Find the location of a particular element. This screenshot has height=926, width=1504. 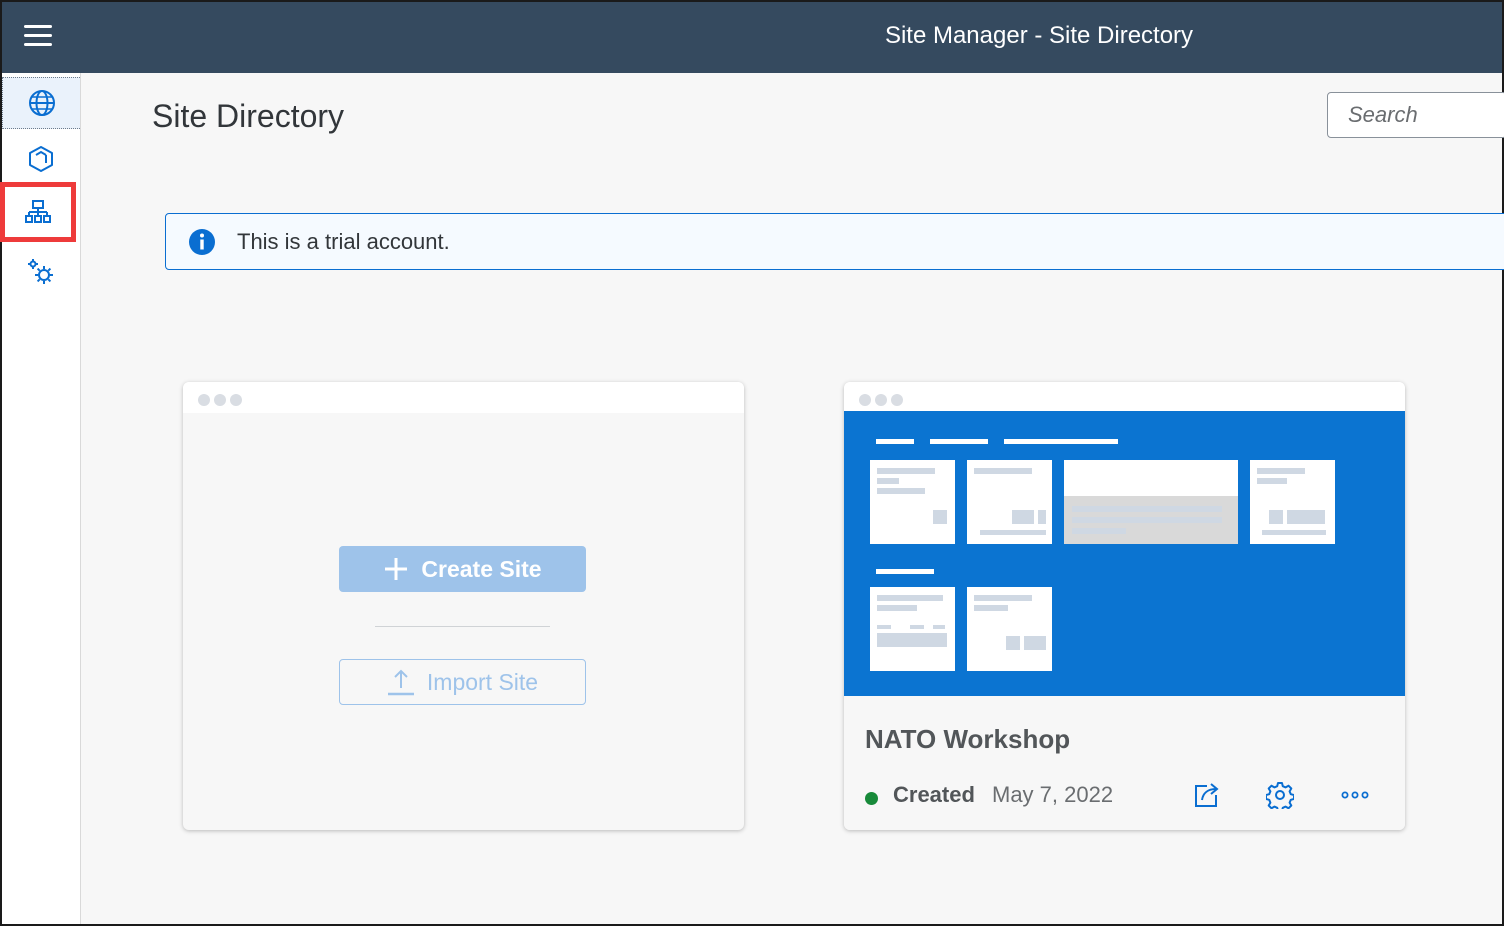

site-settings-button is located at coordinates (1280, 795).